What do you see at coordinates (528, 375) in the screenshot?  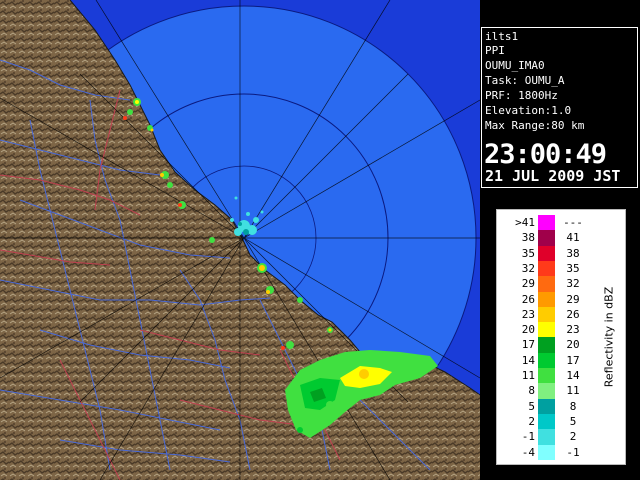 I see `legend-low-value: 11` at bounding box center [528, 375].